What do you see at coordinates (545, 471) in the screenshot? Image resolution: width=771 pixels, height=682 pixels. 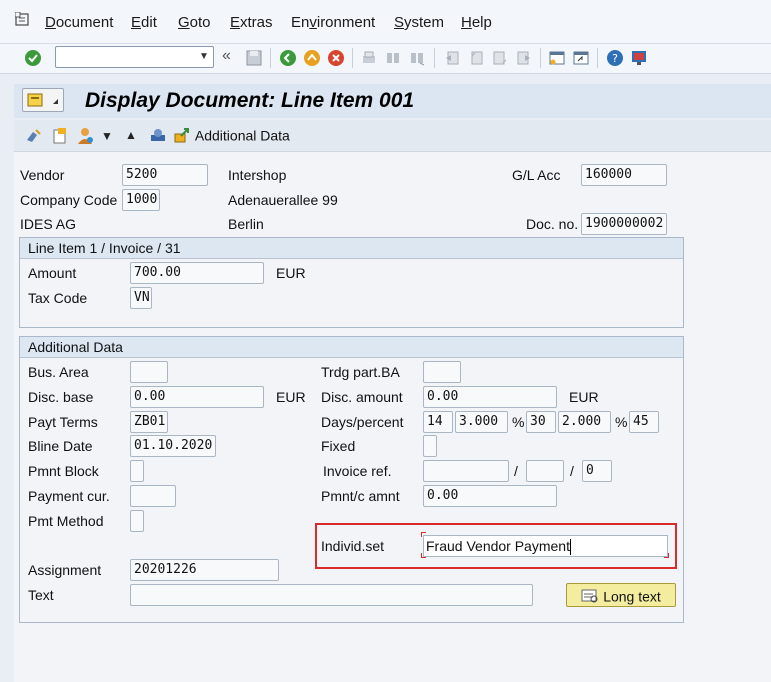 I see `invoice-ref-year-field` at bounding box center [545, 471].